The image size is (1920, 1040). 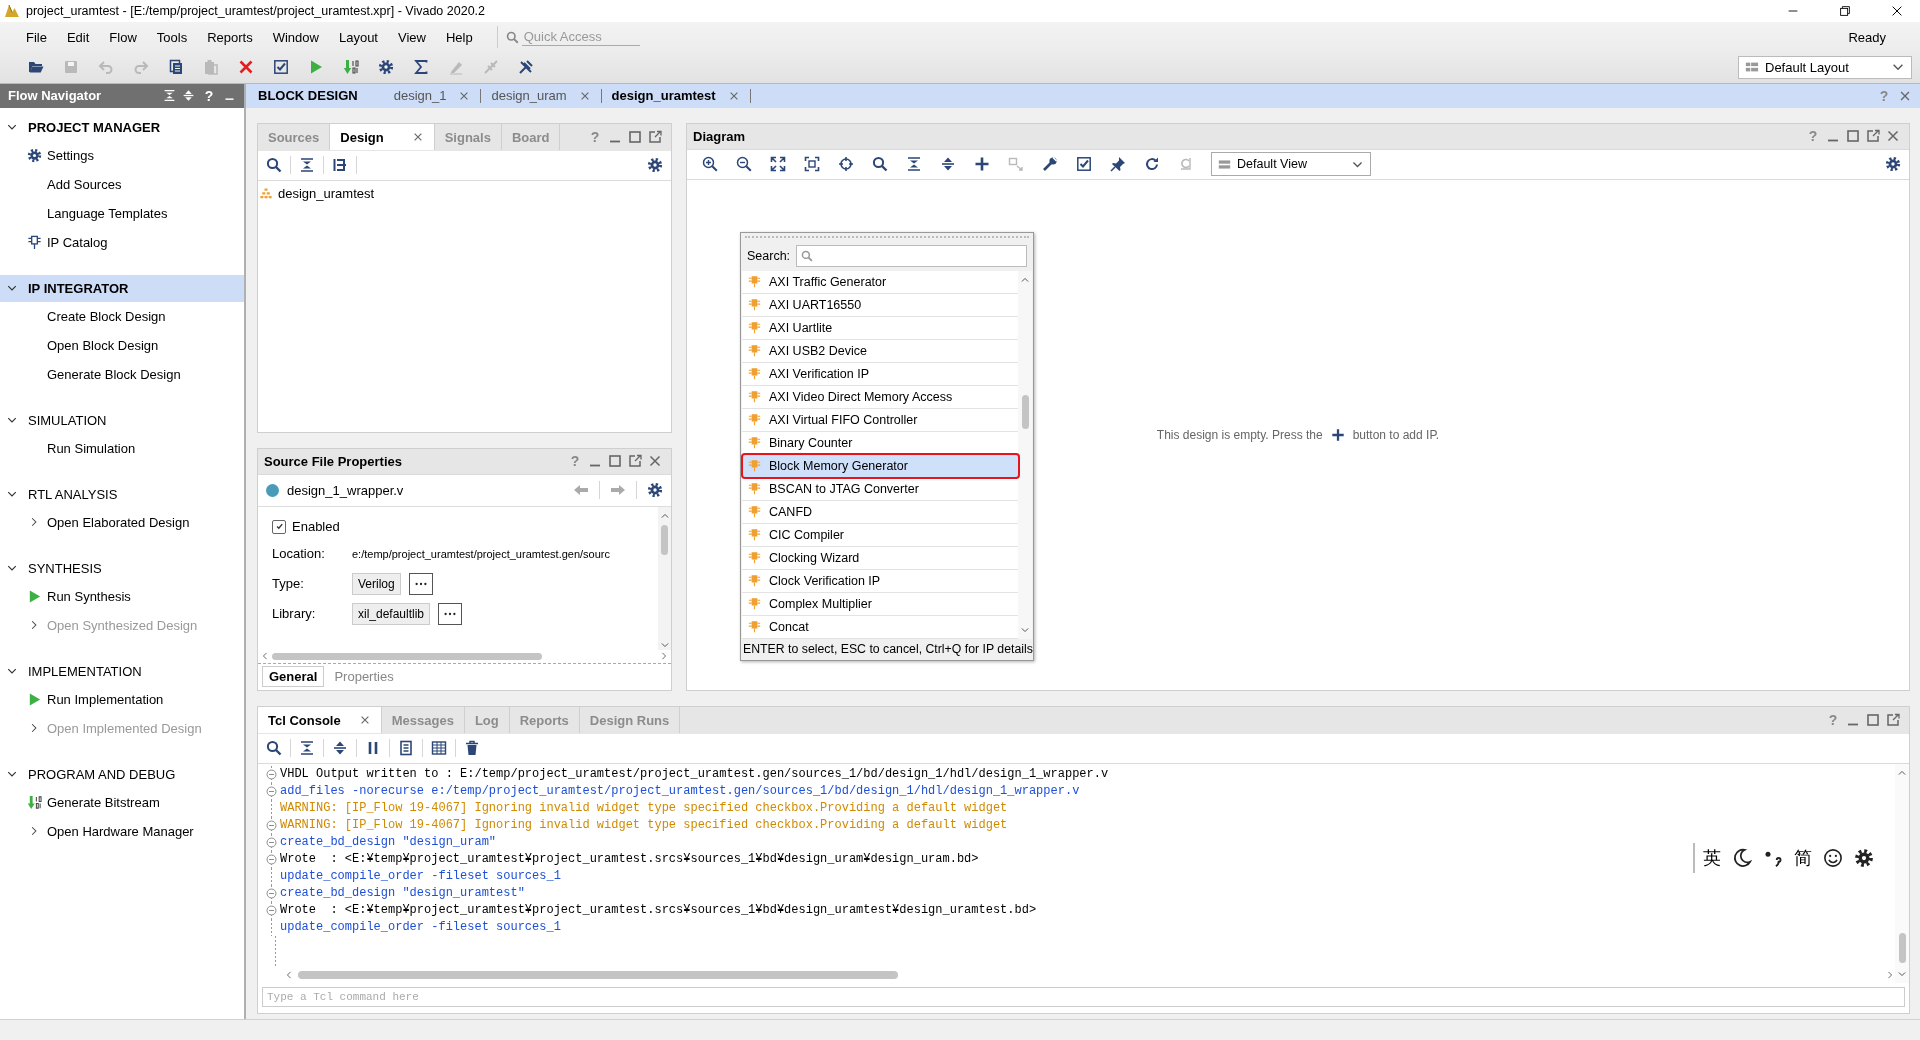 What do you see at coordinates (880, 374) in the screenshot?
I see `ip-list-item: AXI Verification IP` at bounding box center [880, 374].